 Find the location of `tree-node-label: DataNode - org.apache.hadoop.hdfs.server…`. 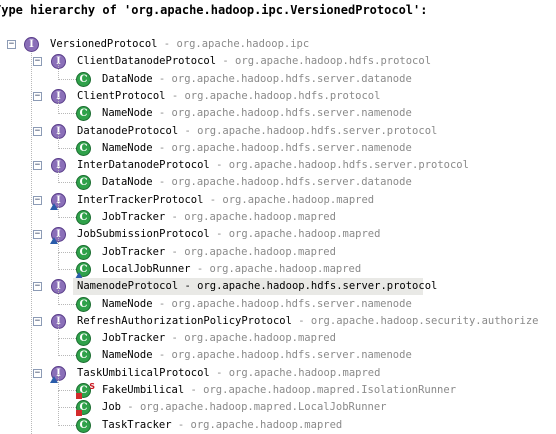

tree-node-label: DataNode - org.apache.hadoop.hdfs.server… is located at coordinates (257, 182).